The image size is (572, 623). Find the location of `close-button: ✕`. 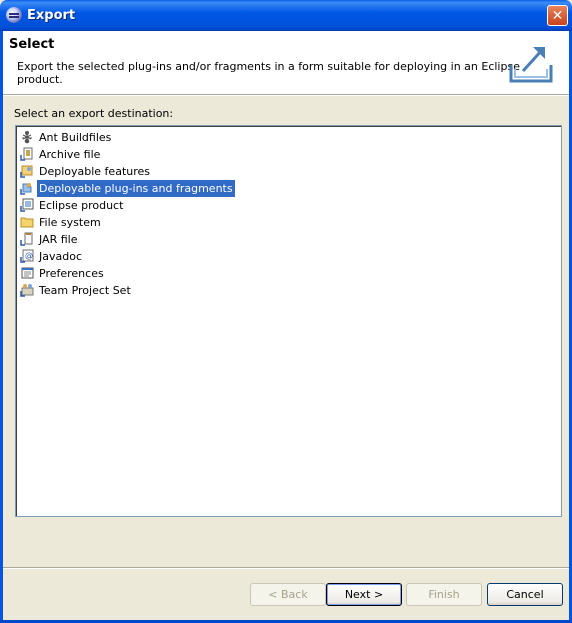

close-button: ✕ is located at coordinates (557, 15).